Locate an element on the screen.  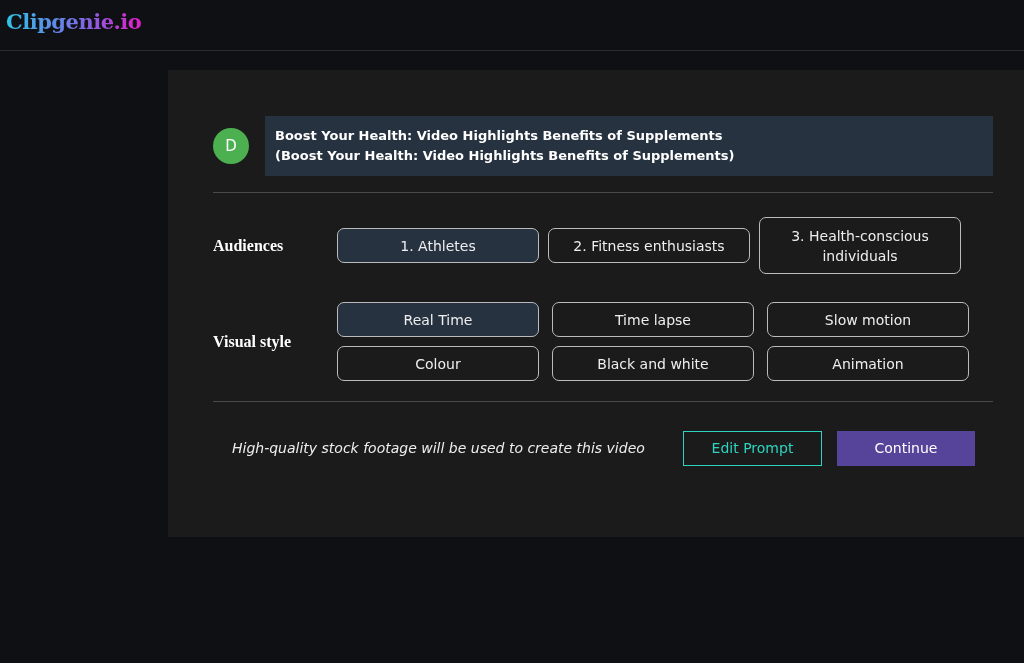
footer-note: High-quality stock footage will be used to create this video is located at coordinates (438, 448).